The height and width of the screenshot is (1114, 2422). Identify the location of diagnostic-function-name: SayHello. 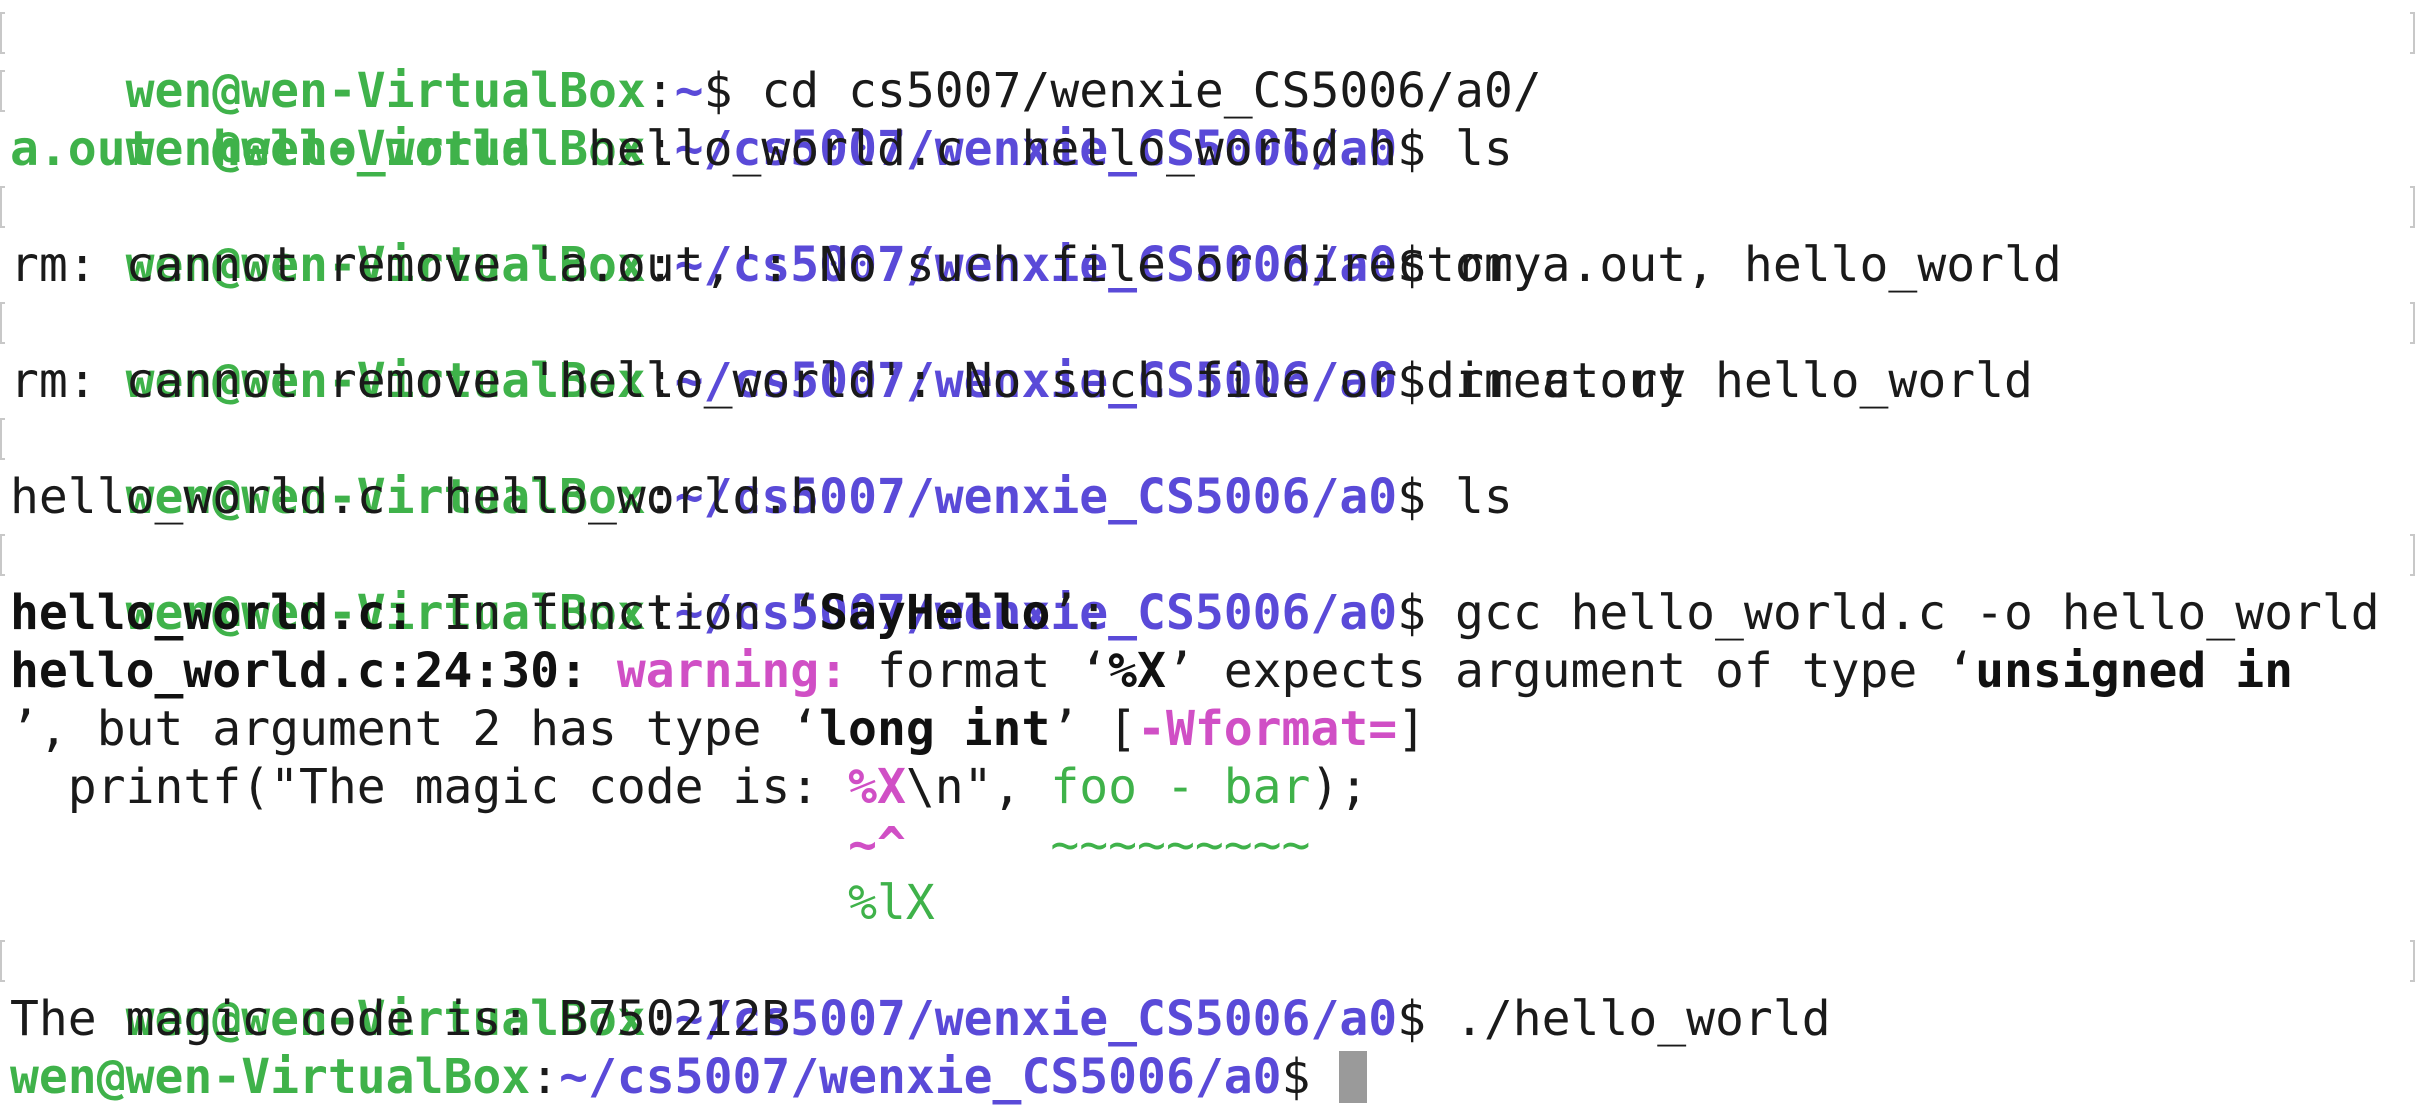
(935, 613).